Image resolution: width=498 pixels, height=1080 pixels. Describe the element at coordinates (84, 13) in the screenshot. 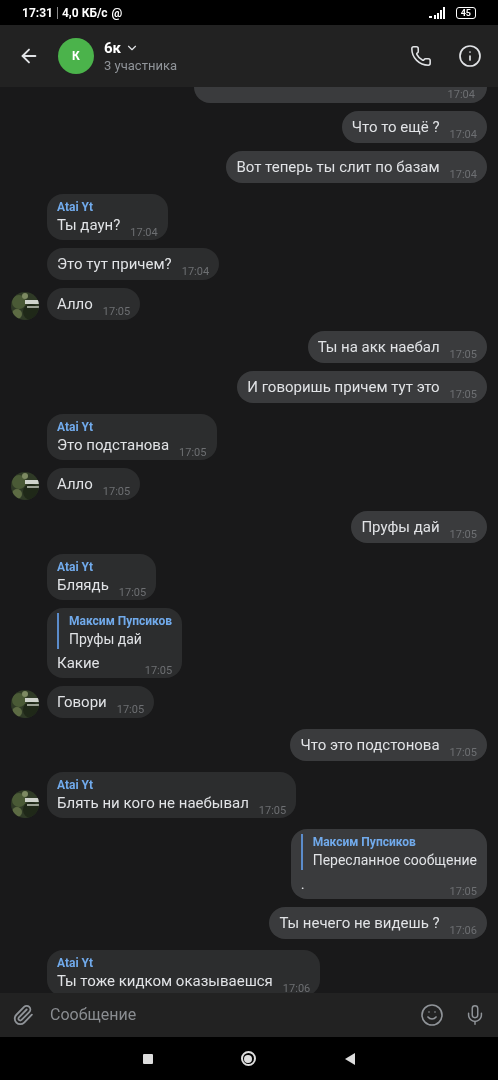

I see `network-speed: 4,0 КБ/с` at that location.